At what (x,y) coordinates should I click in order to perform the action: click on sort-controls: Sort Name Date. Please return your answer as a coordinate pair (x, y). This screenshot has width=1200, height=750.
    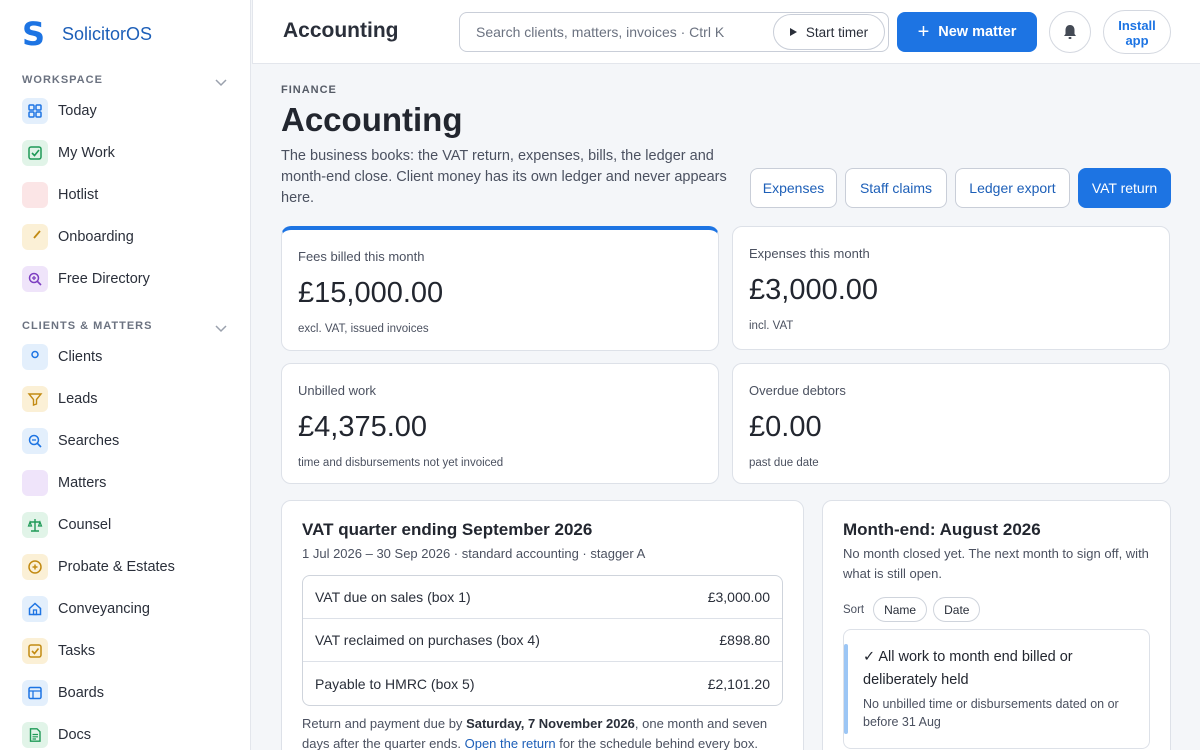
    Looking at the image, I should click on (912, 609).